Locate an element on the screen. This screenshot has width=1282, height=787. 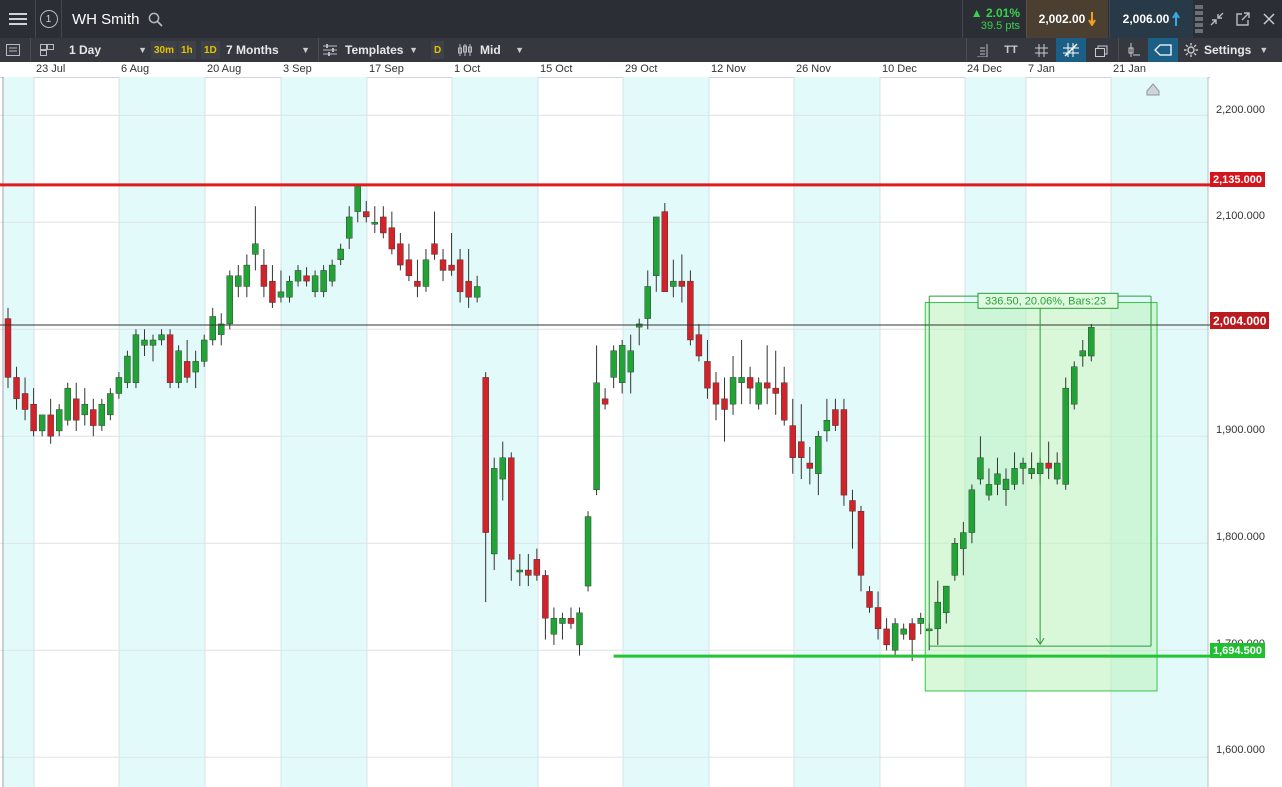
list-icon is located at coordinates (13, 50).